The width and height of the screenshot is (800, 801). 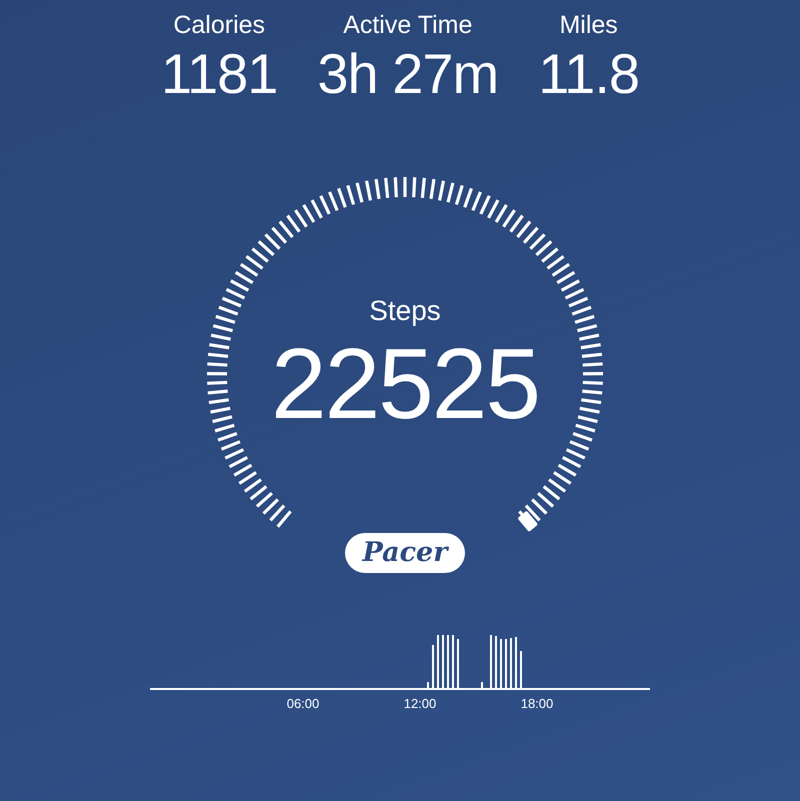 I want to click on steps-label: Steps, so click(x=405, y=311).